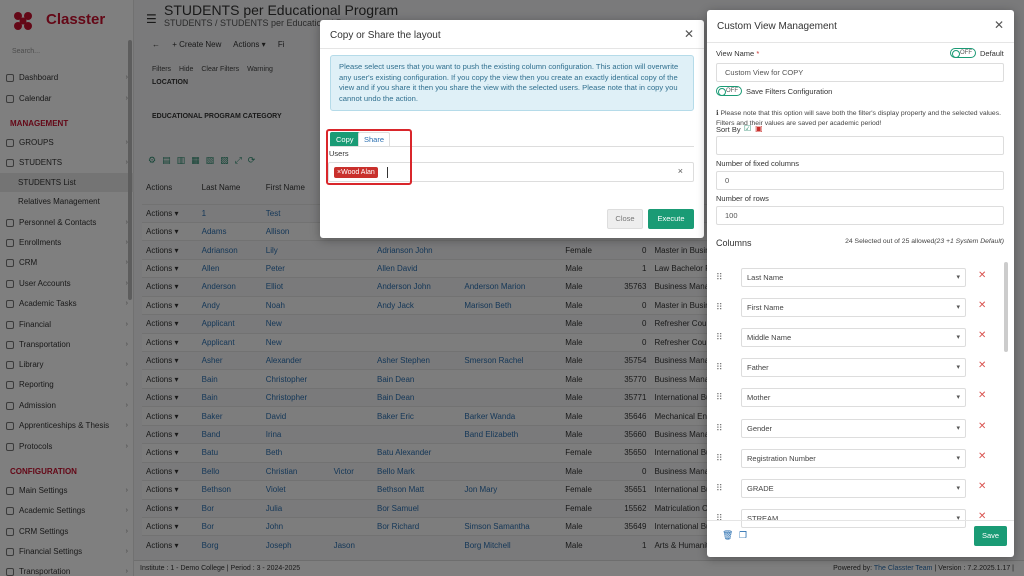 The image size is (1024, 576). I want to click on columns-title: Columns, so click(734, 243).